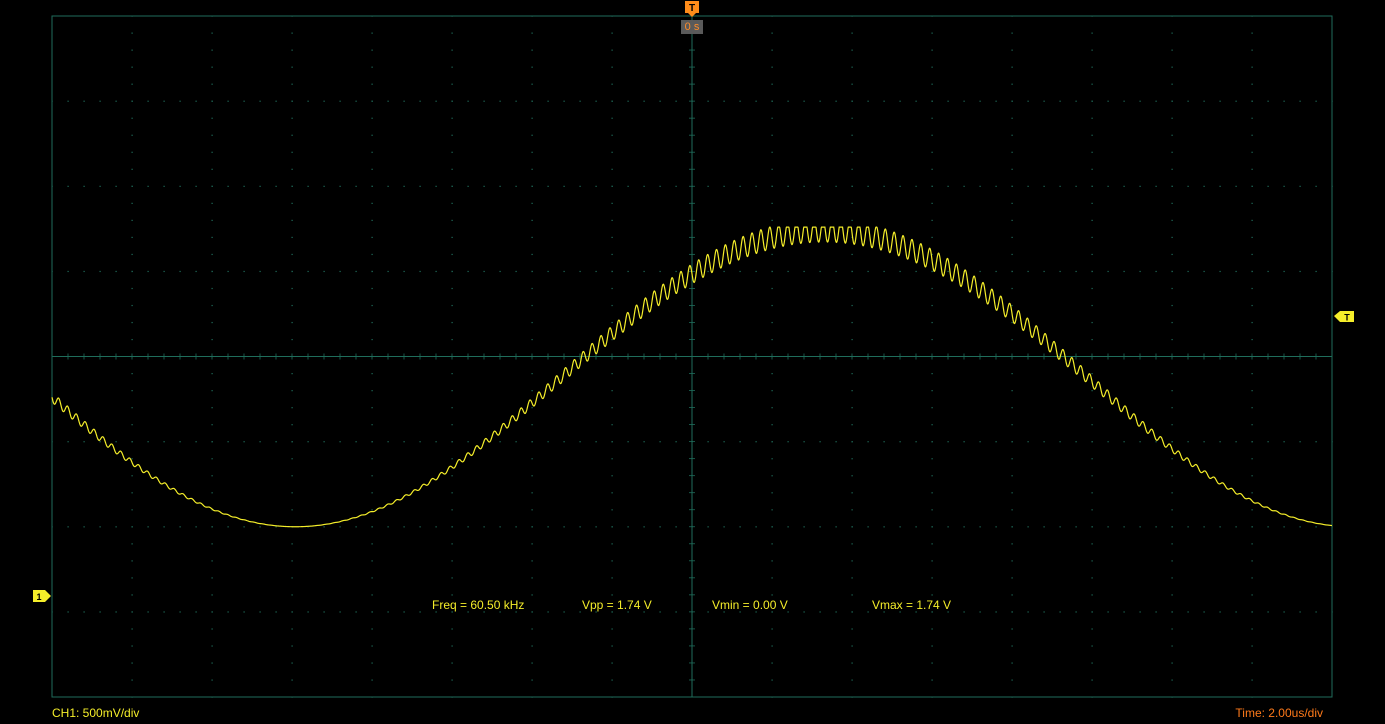  What do you see at coordinates (478, 605) in the screenshot?
I see `measurement-frequency: Freq = 60.50 kHz` at bounding box center [478, 605].